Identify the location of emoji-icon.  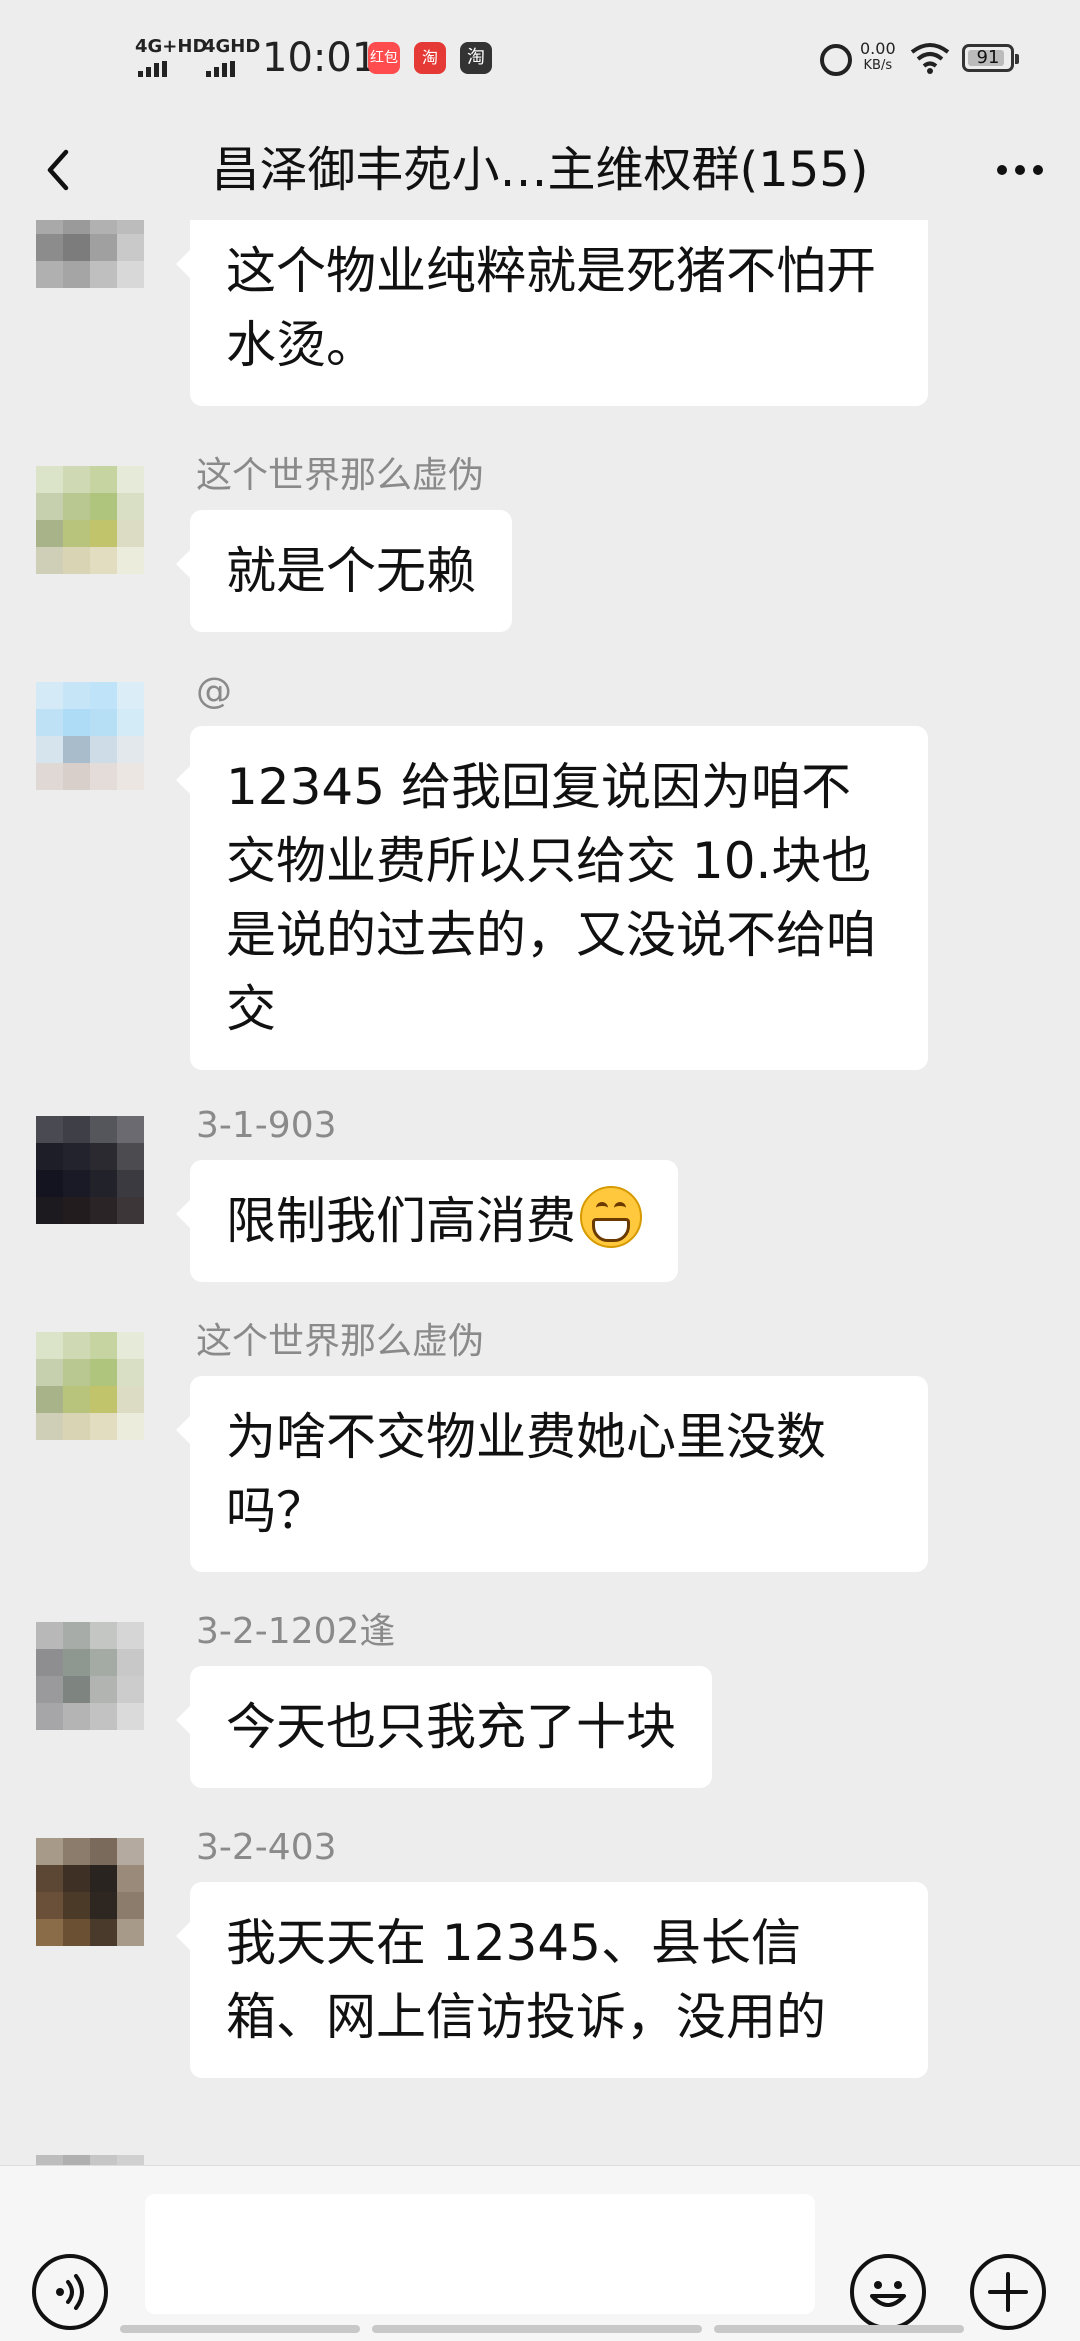
(888, 2292).